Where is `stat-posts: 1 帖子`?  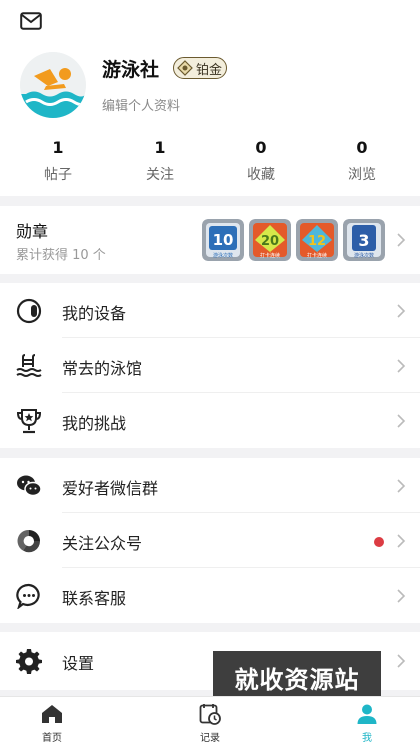 stat-posts: 1 帖子 is located at coordinates (58, 161).